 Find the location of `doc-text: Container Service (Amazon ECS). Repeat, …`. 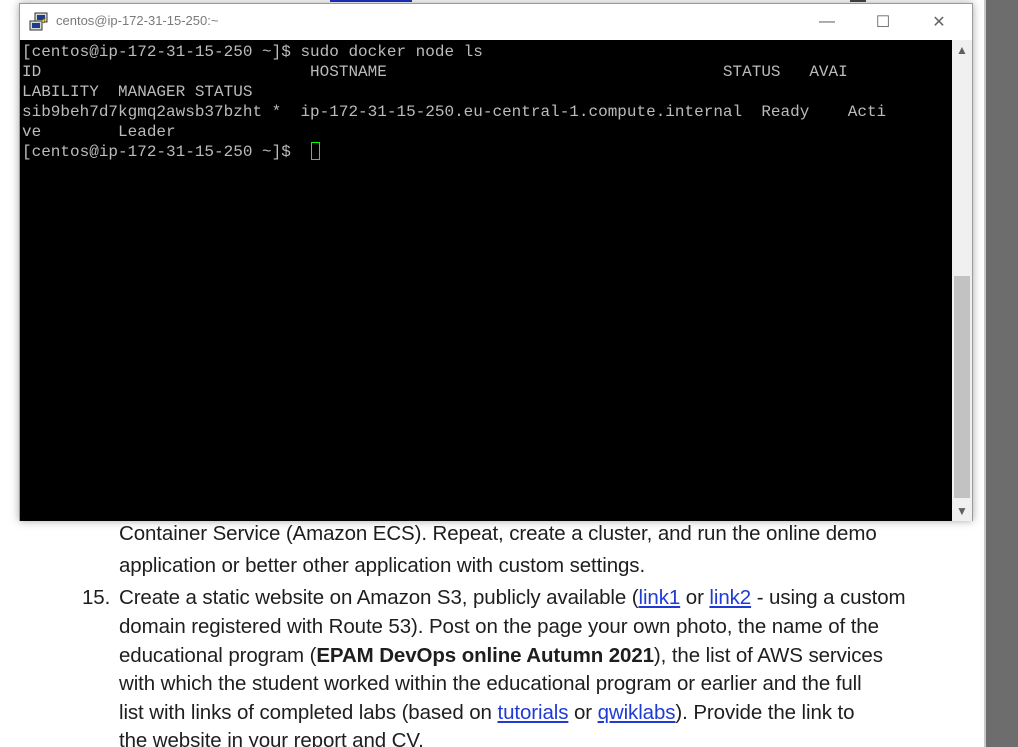

doc-text: Container Service (Amazon ECS). Repeat, … is located at coordinates (498, 533).